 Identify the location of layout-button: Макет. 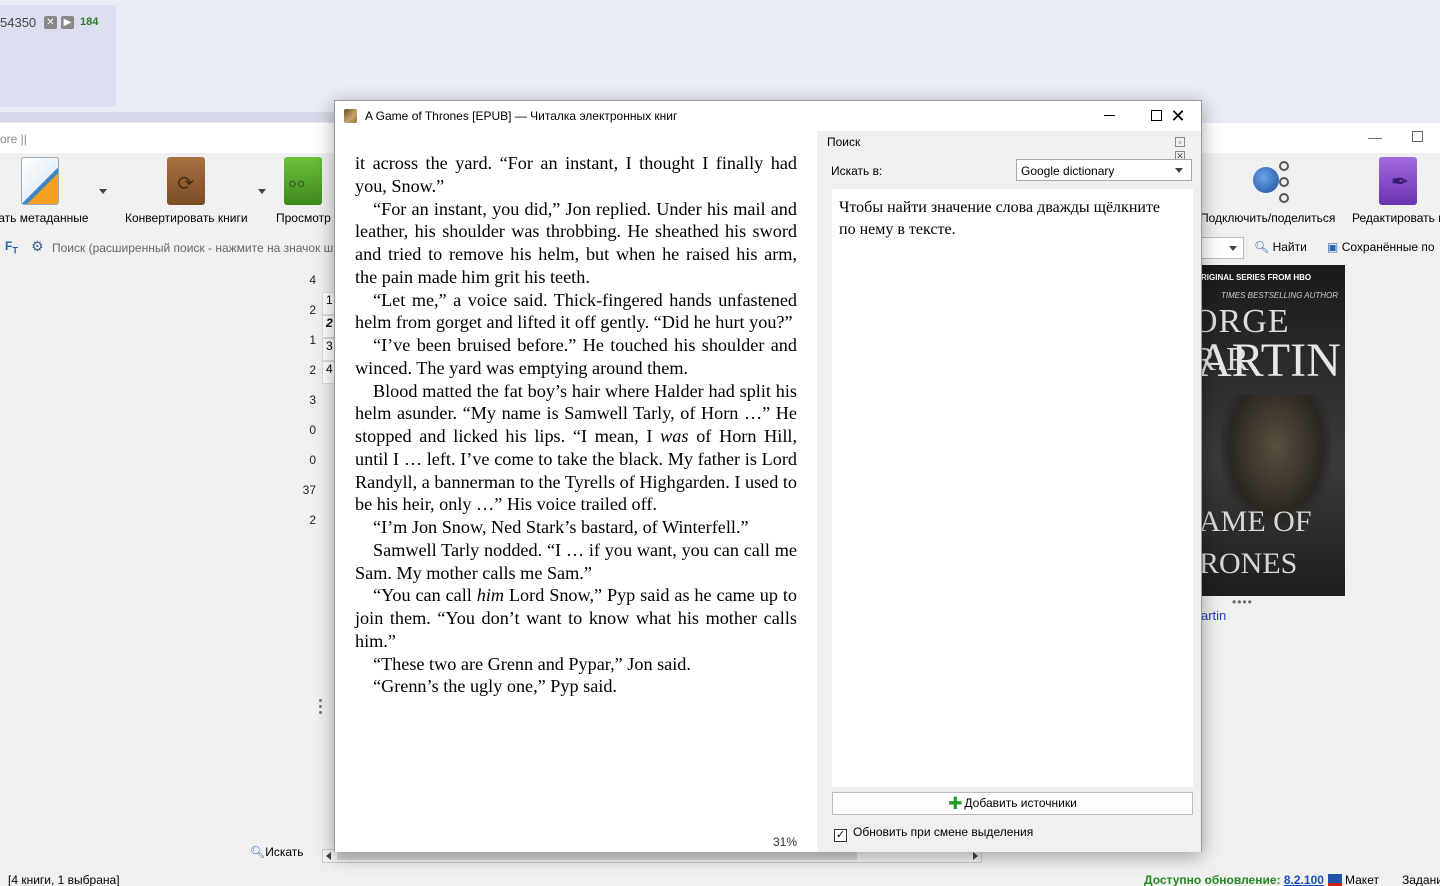
(1353, 879).